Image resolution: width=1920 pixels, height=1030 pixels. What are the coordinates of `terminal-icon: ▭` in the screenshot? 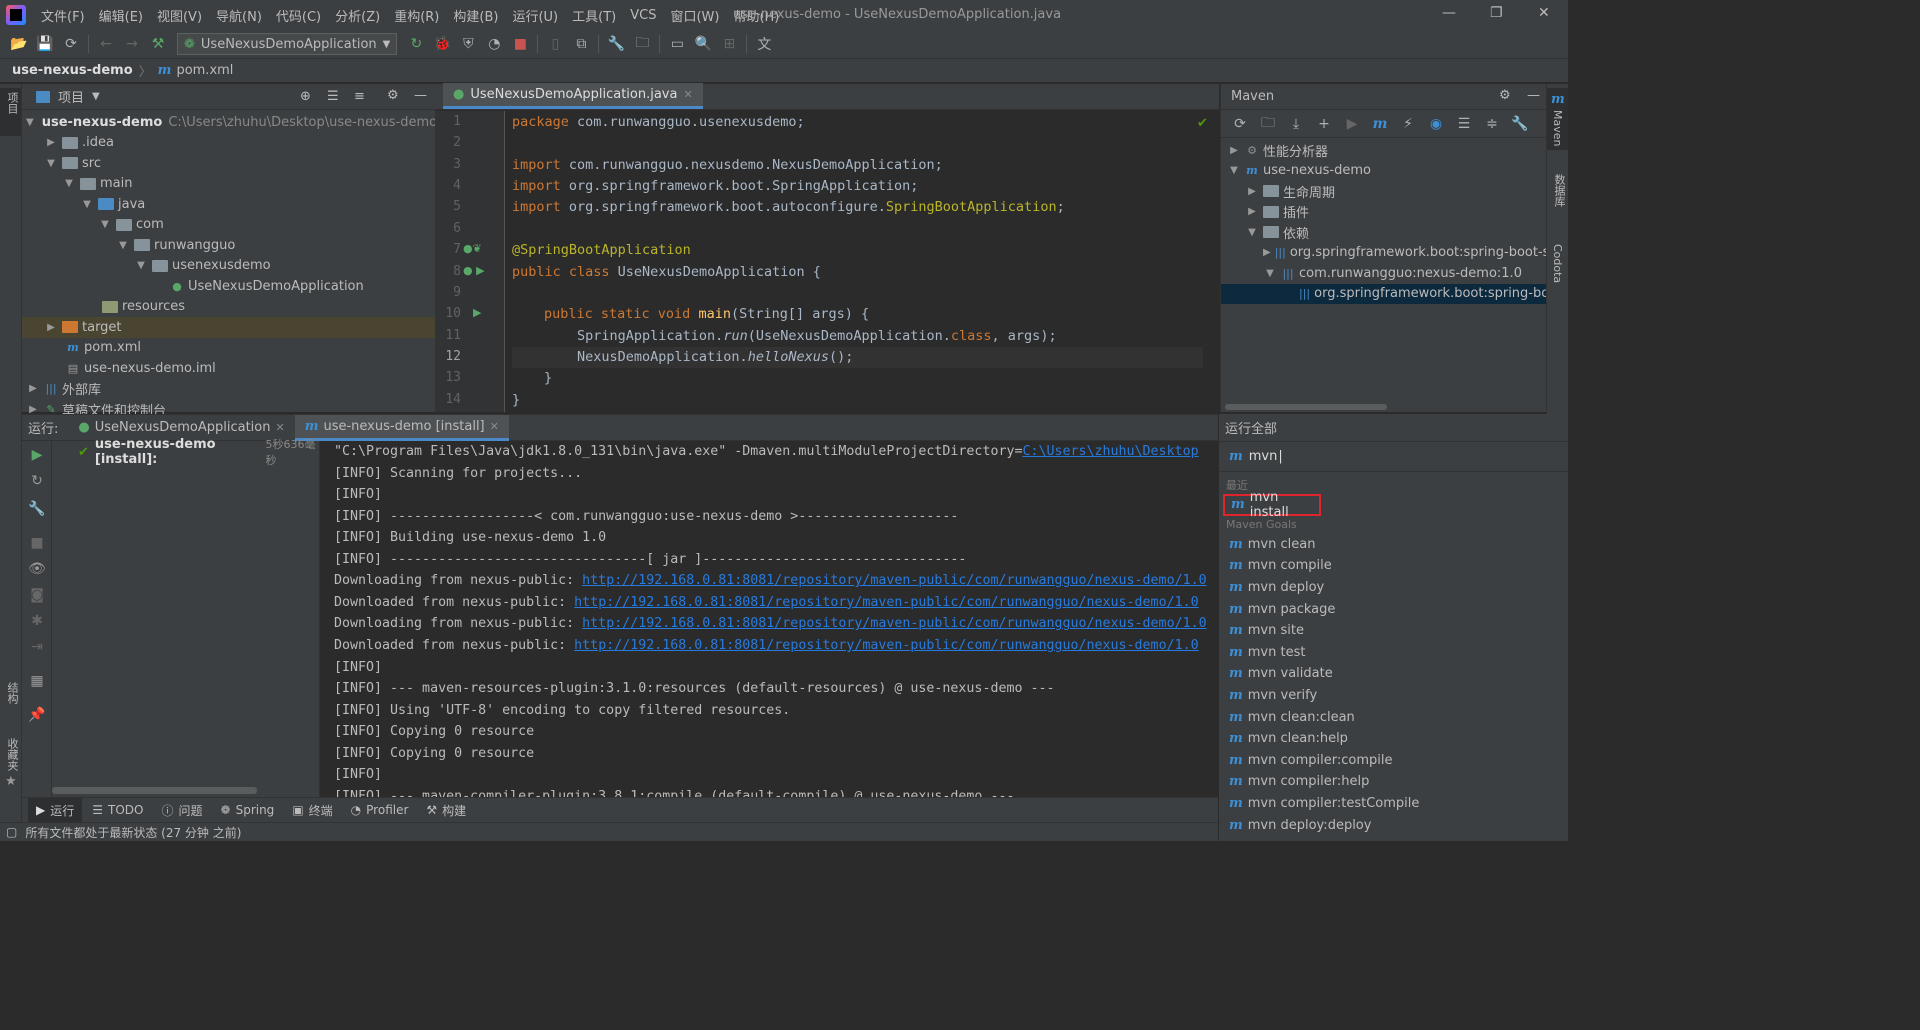 It's located at (677, 44).